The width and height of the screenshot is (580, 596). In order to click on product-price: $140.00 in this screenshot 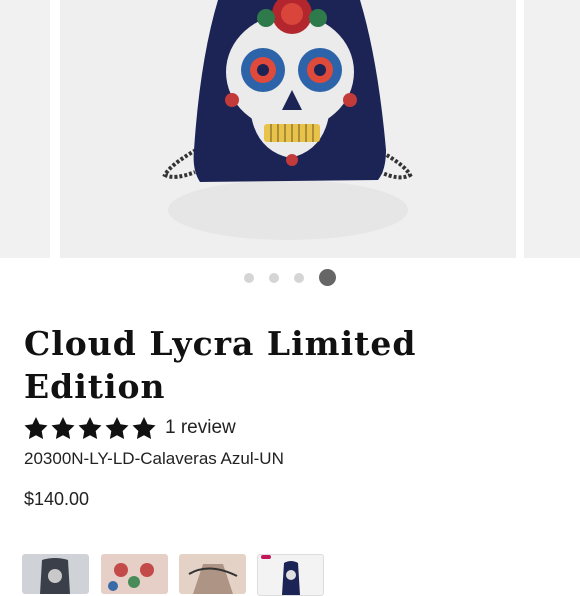, I will do `click(57, 499)`.